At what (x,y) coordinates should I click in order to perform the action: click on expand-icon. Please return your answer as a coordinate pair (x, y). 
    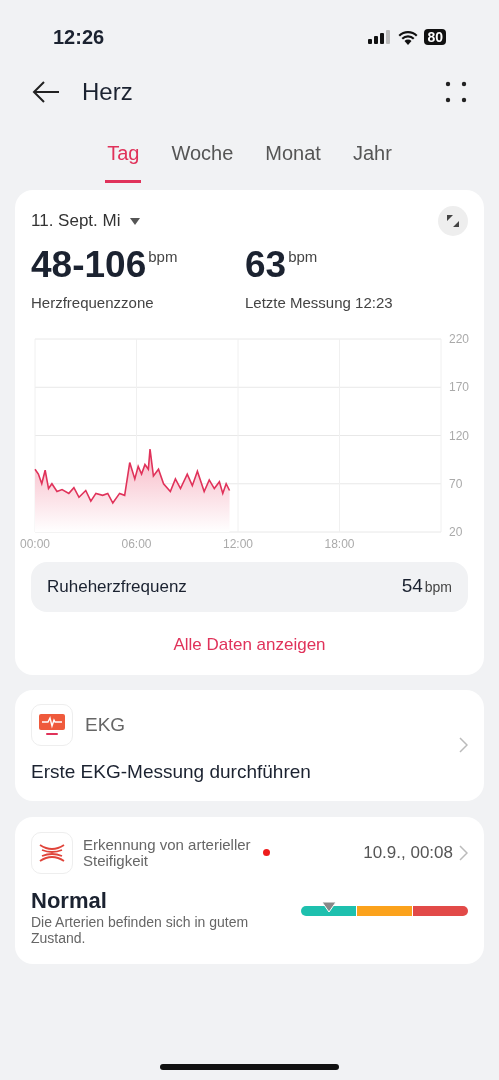
    Looking at the image, I should click on (453, 221).